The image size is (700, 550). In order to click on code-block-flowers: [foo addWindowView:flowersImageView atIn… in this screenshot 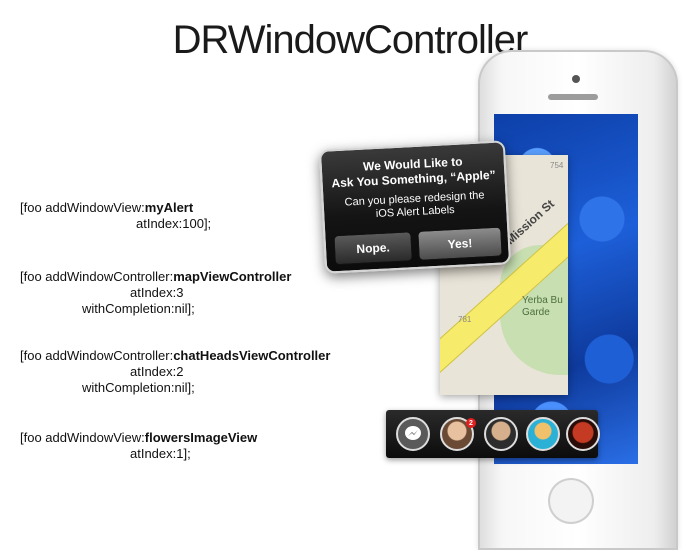, I will do `click(138, 446)`.